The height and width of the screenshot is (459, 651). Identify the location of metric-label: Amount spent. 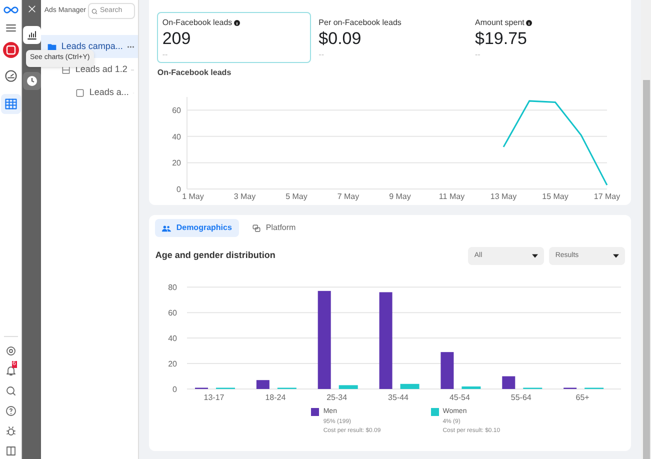
(499, 23).